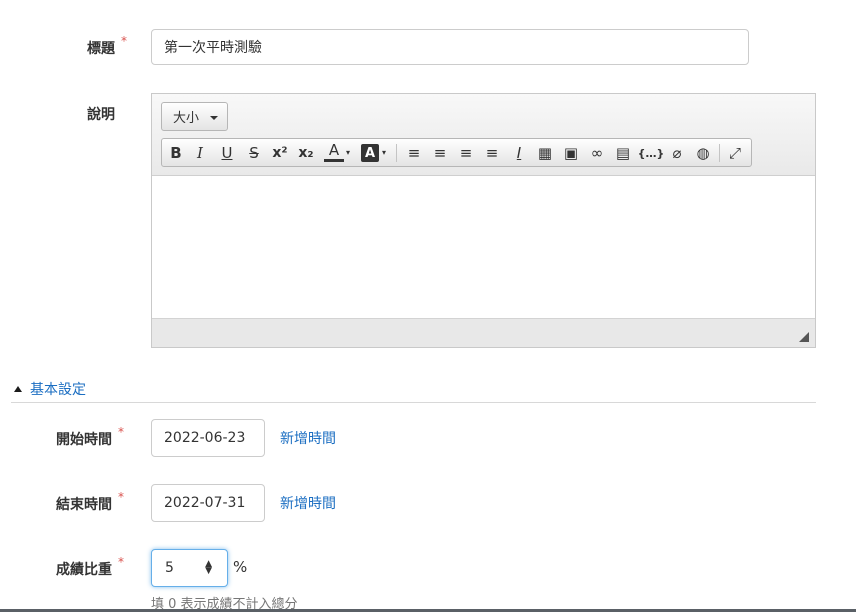 The width and height of the screenshot is (856, 612). I want to click on title-label-wrap: 標題 *, so click(107, 46).